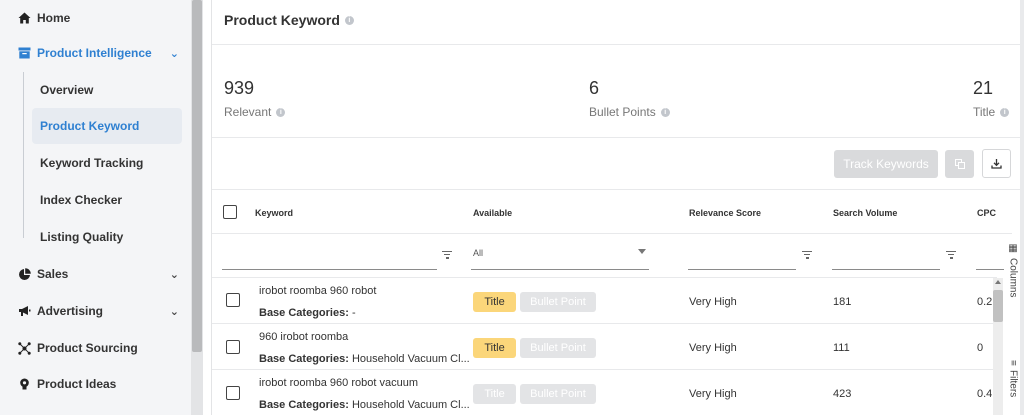  Describe the element at coordinates (725, 213) in the screenshot. I see `column-header-relevance-score: Relevance Score` at that location.